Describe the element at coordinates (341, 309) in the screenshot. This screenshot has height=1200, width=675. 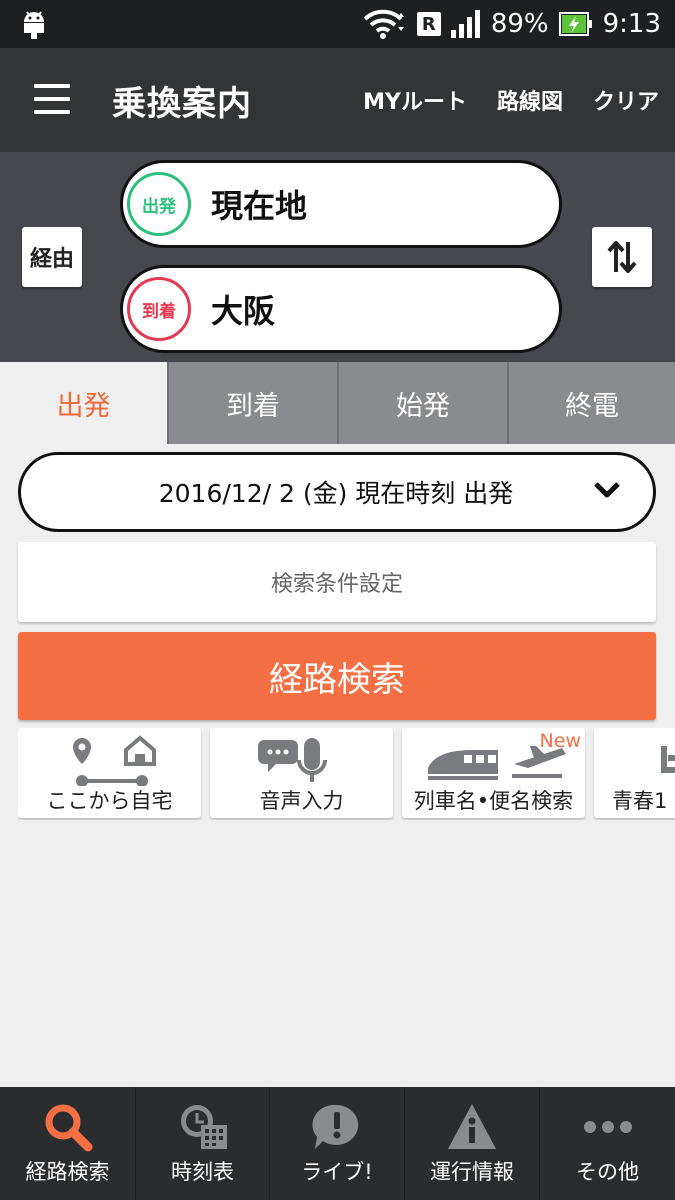
I see `arrival-field: 到着 大阪` at that location.